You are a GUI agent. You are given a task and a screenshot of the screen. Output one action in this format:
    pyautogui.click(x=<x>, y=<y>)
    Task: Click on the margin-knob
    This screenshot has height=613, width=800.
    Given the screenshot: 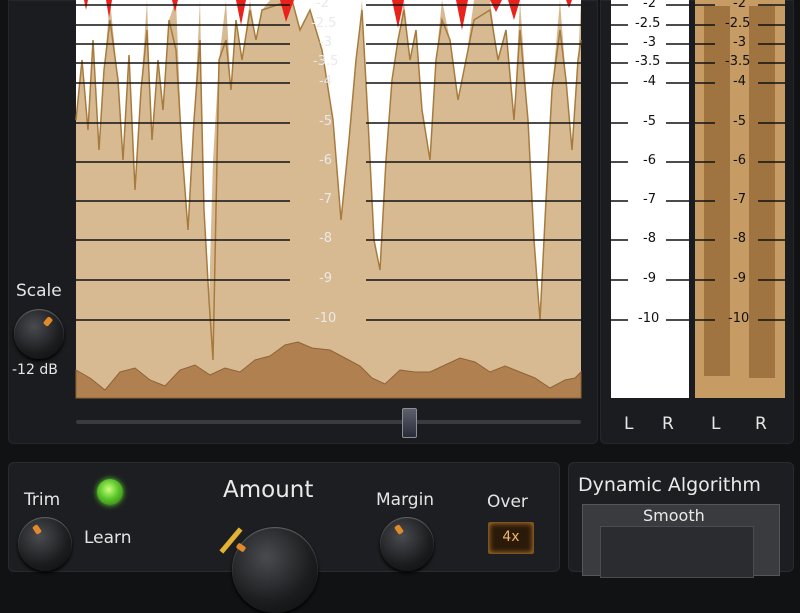 What is the action you would take?
    pyautogui.click(x=407, y=544)
    